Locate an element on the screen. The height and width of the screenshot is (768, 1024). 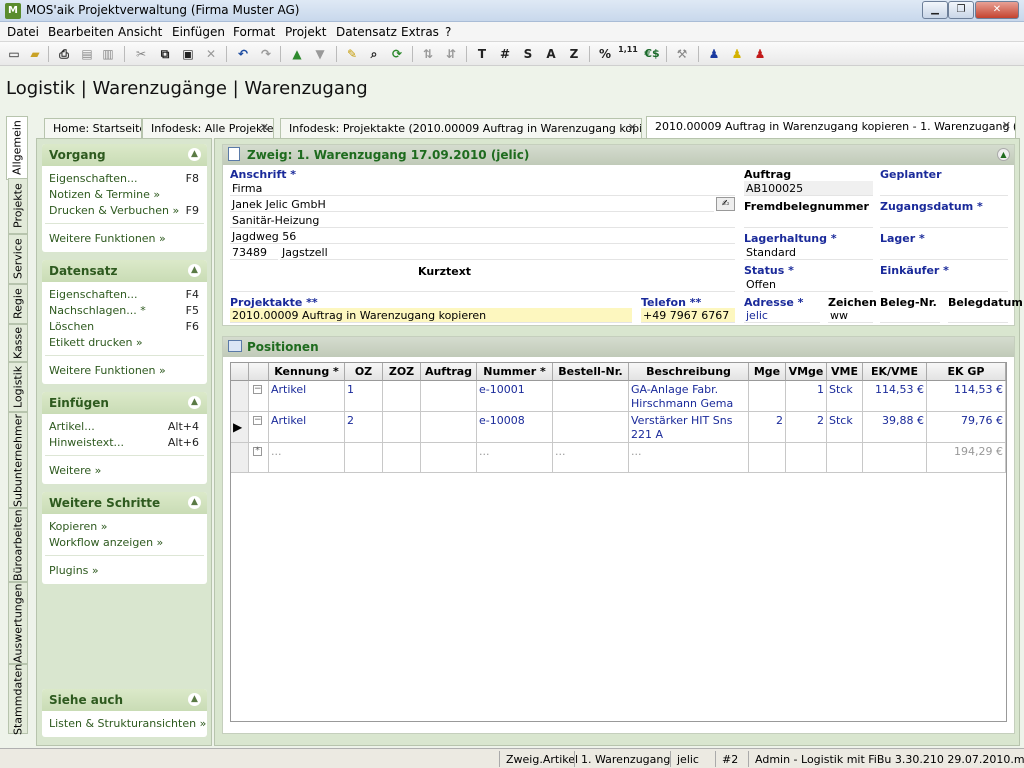
belegdatum-field is located at coordinates (978, 315).